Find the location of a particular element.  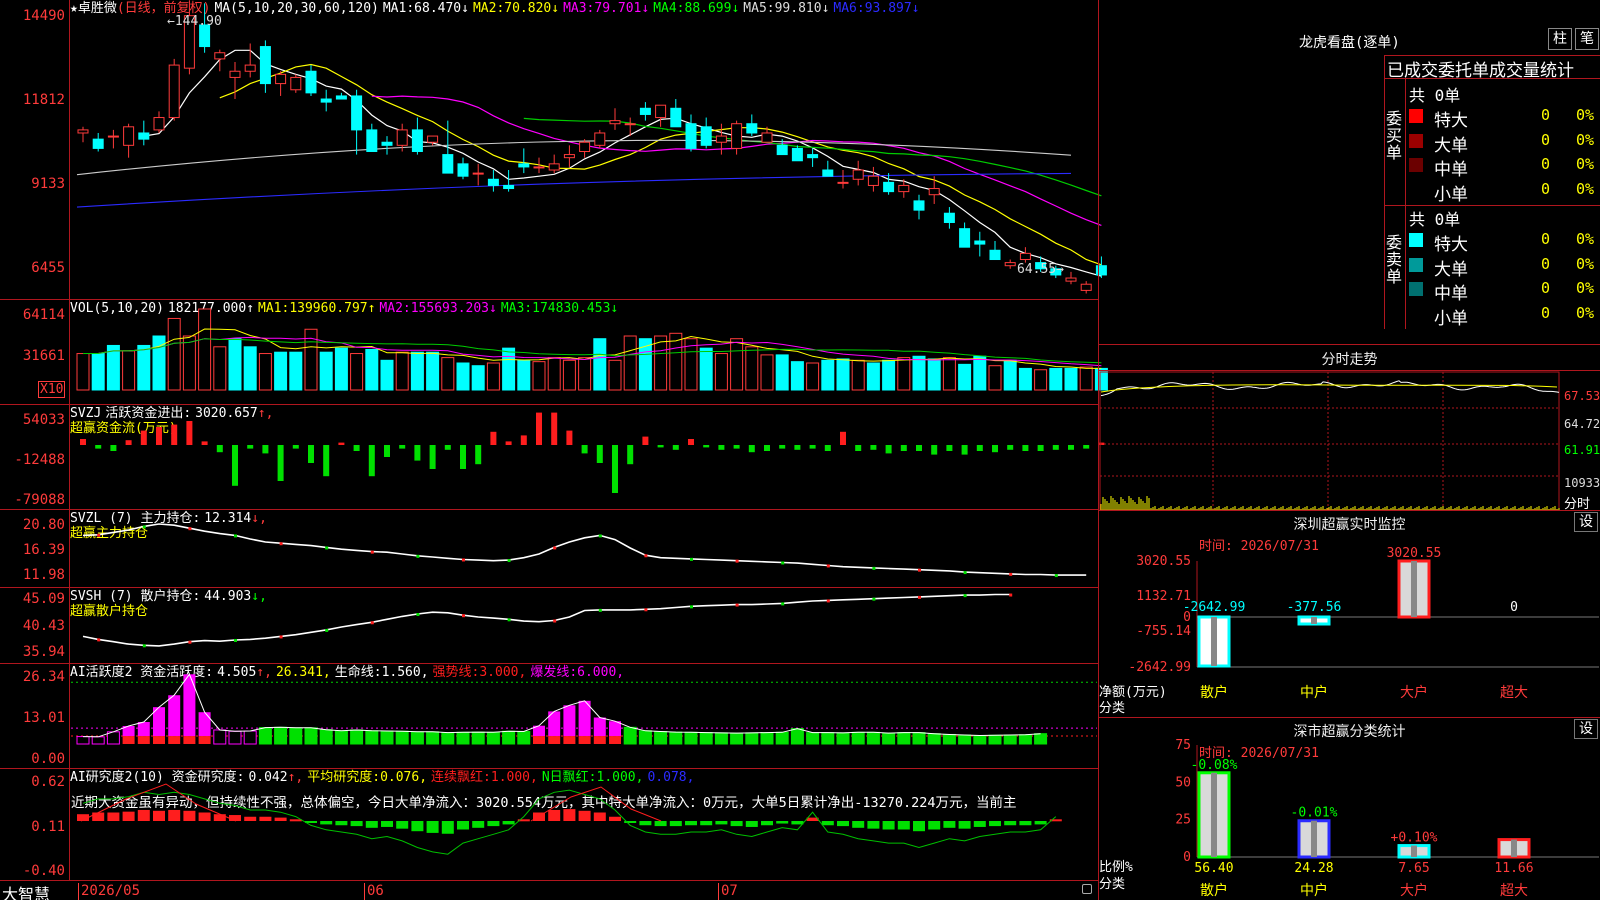

svsh-line is located at coordinates (547, 620).